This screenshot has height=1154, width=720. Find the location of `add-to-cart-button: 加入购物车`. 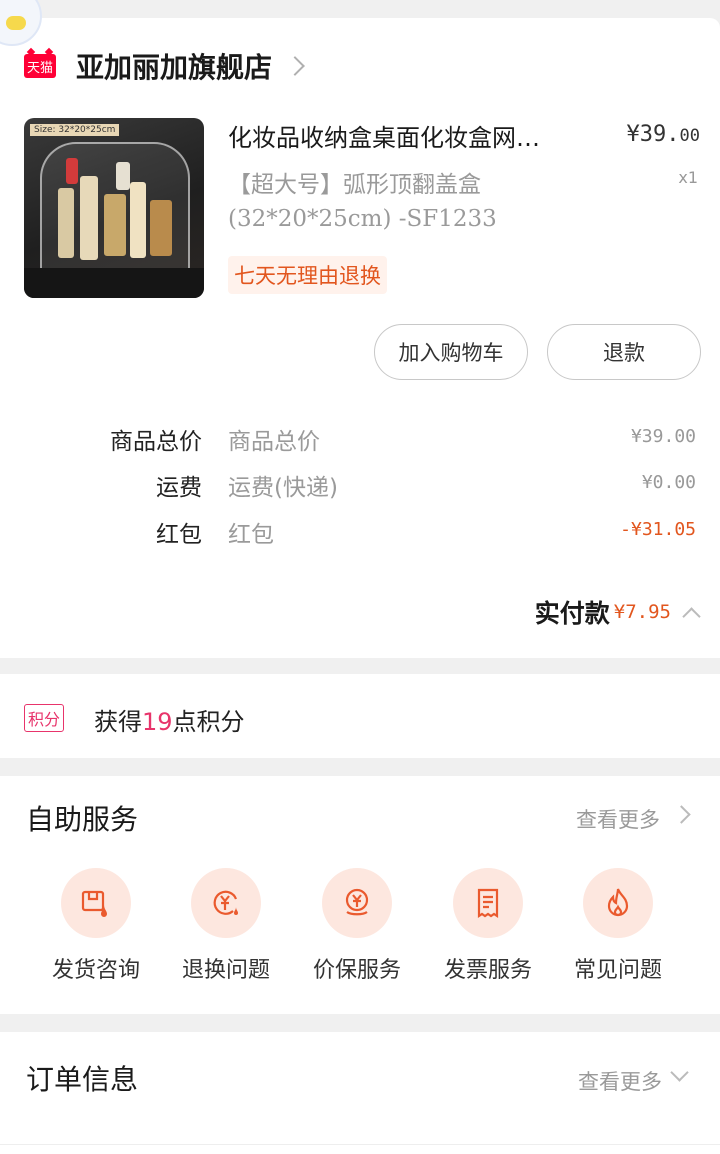

add-to-cart-button: 加入购物车 is located at coordinates (451, 352).